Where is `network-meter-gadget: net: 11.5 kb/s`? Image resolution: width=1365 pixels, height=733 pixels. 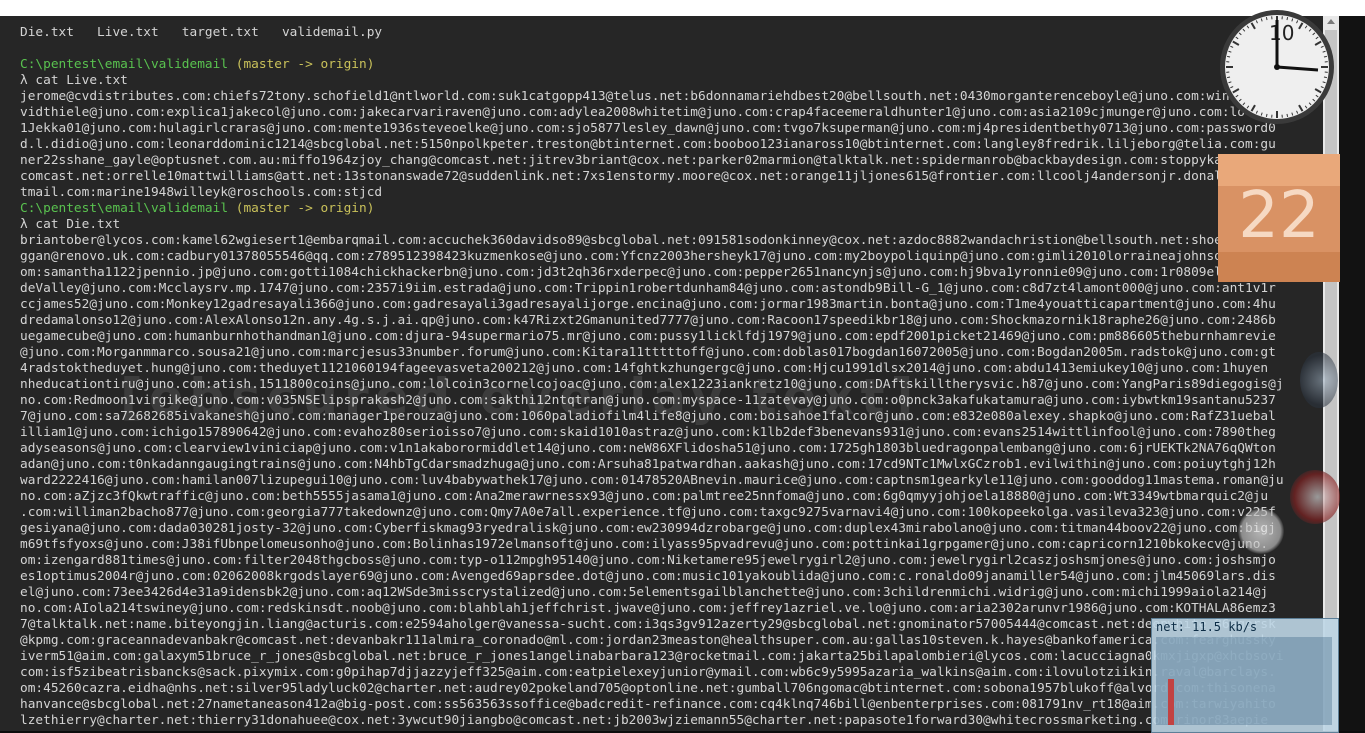
network-meter-gadget: net: 11.5 kb/s is located at coordinates (1245, 675).